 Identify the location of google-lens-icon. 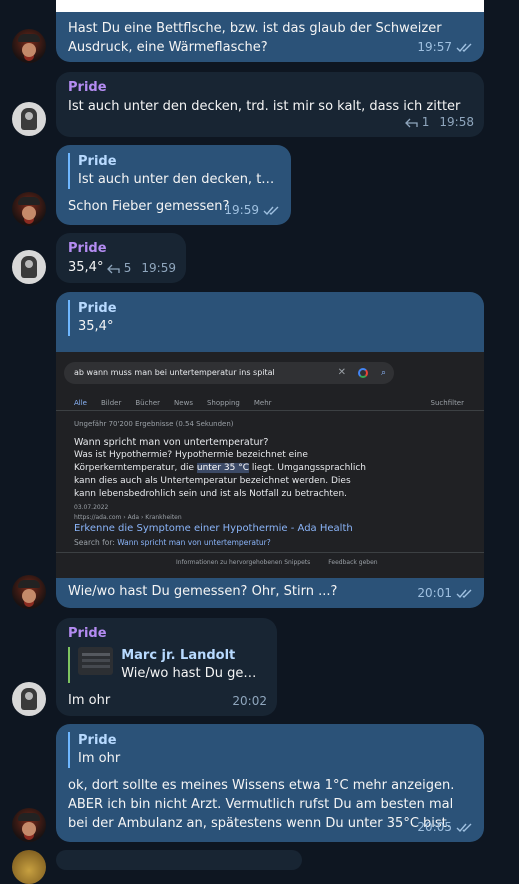
(363, 373).